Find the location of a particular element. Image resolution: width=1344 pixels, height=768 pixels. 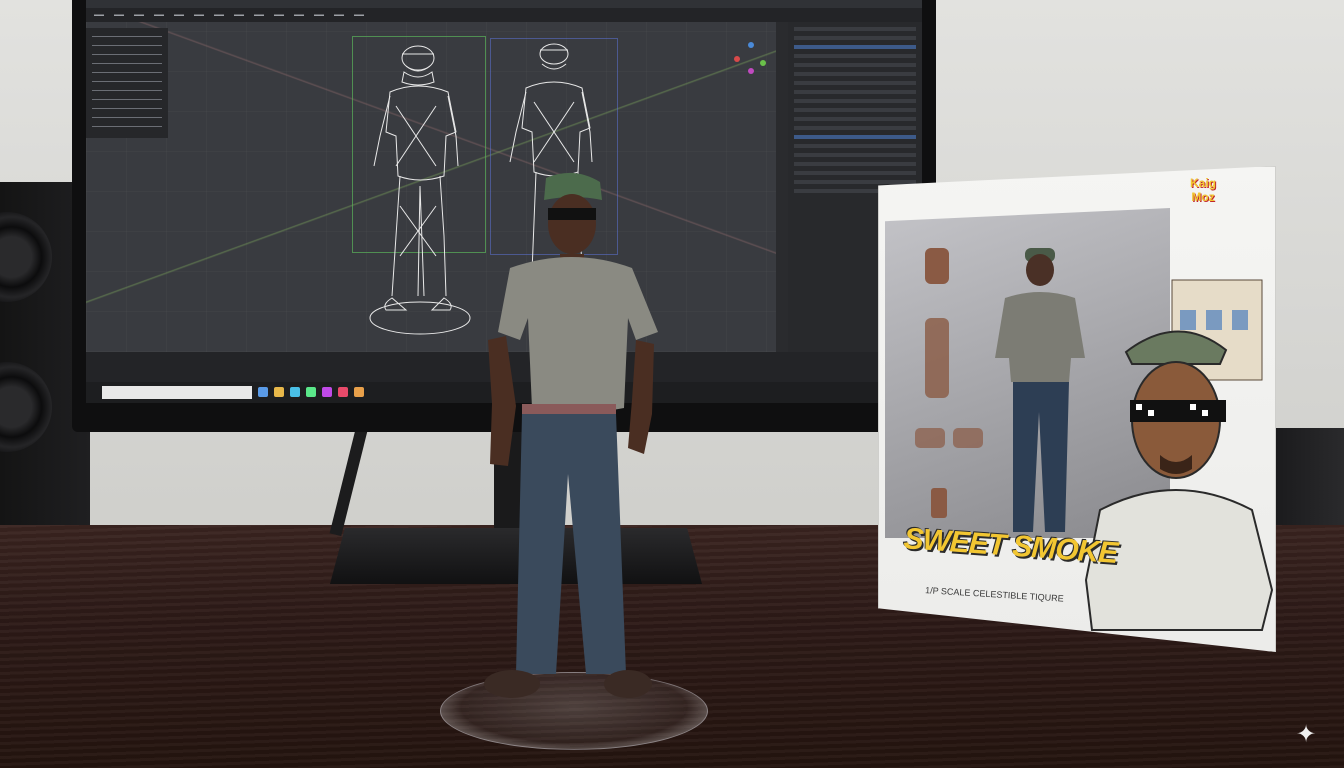

speaker-woofer-bottom is located at coordinates (26, 407).